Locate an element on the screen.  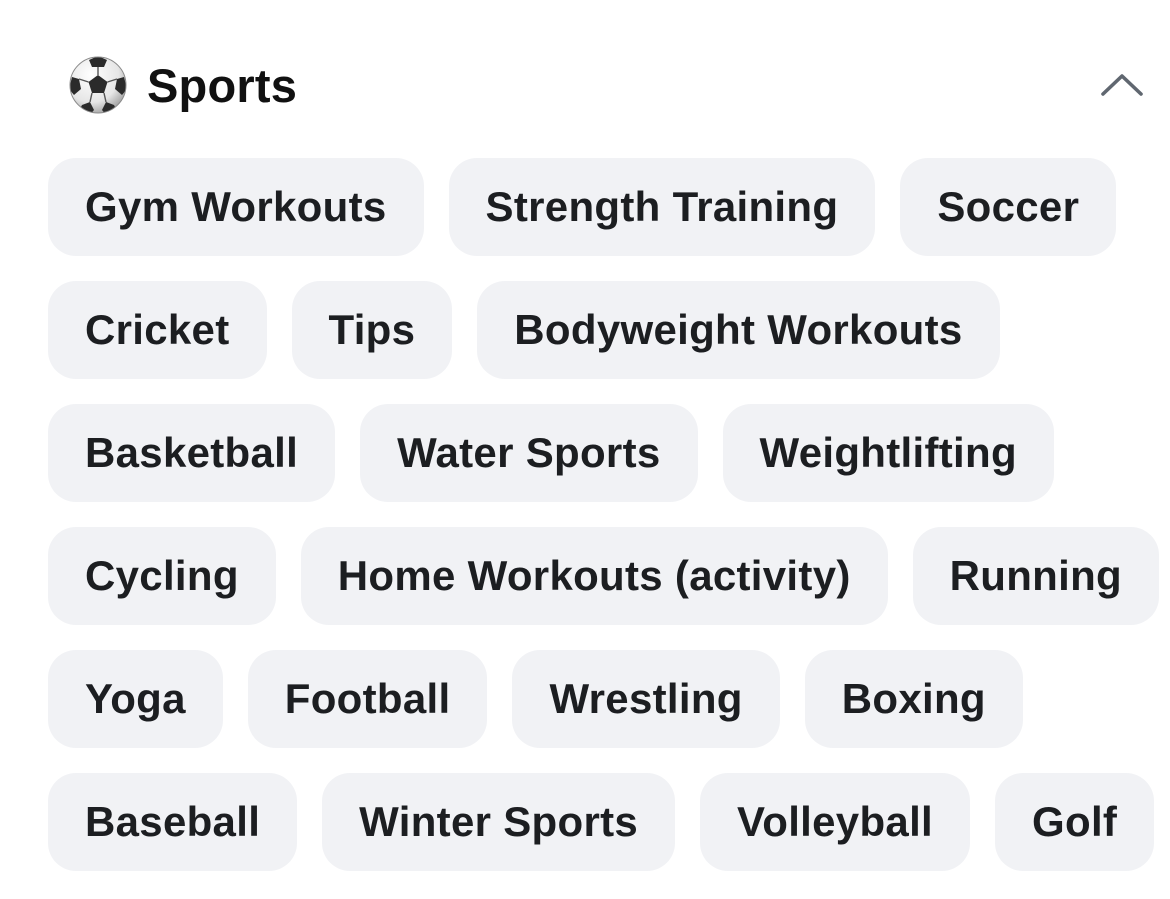
chip-row: Baseball Winter Sports Volleyball Golf is located at coordinates (601, 822).